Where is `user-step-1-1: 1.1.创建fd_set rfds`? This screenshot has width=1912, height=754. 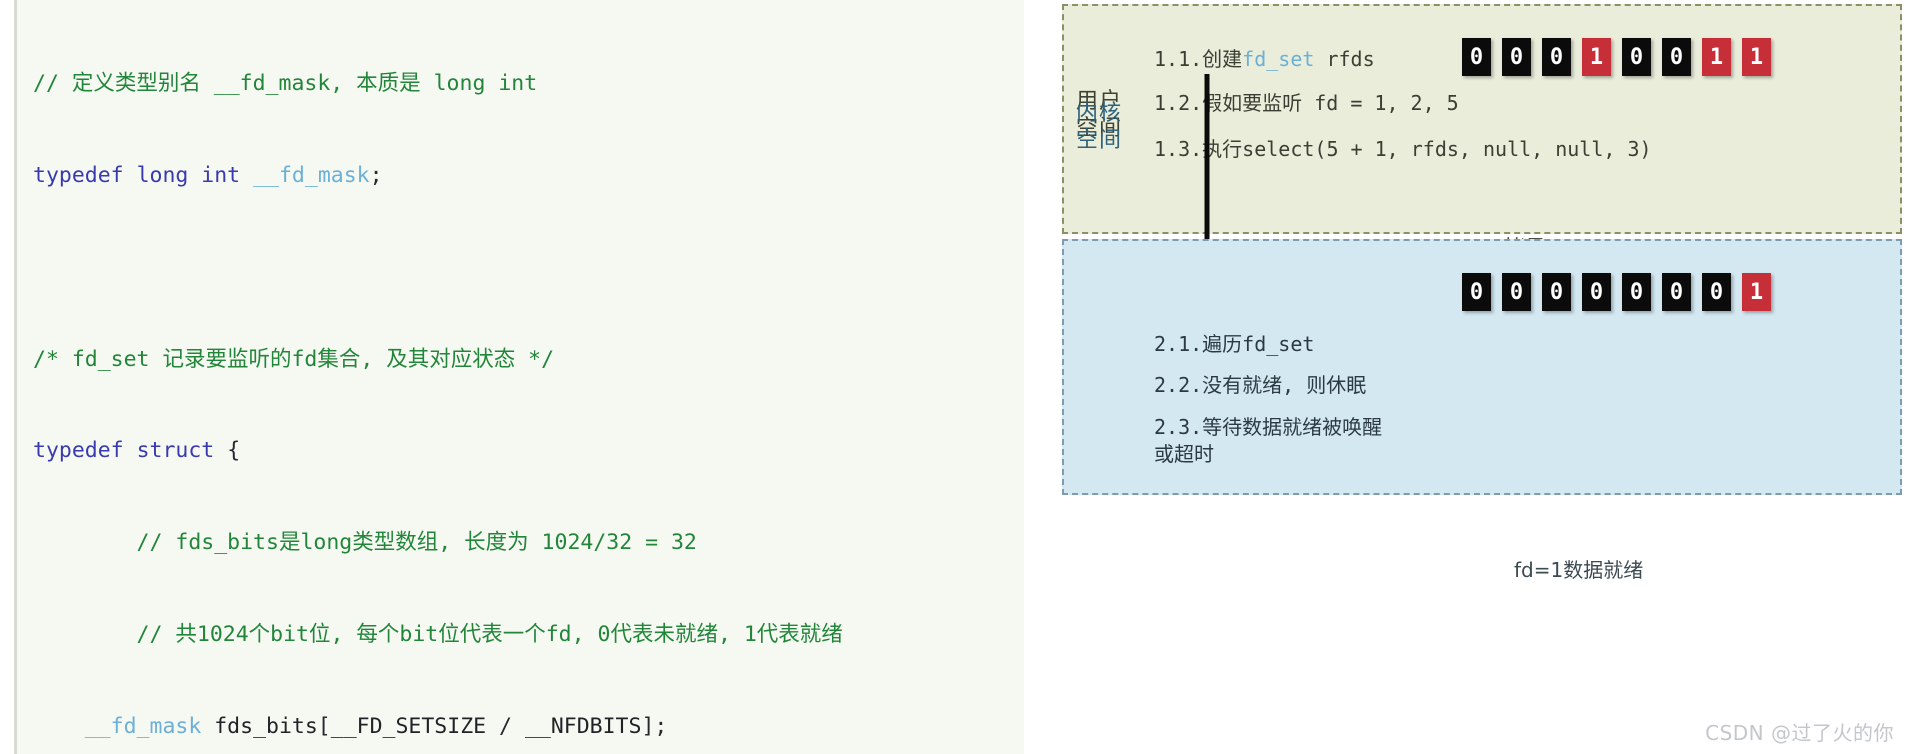
user-step-1-1: 1.1.创建fd_set rfds is located at coordinates (1264, 59).